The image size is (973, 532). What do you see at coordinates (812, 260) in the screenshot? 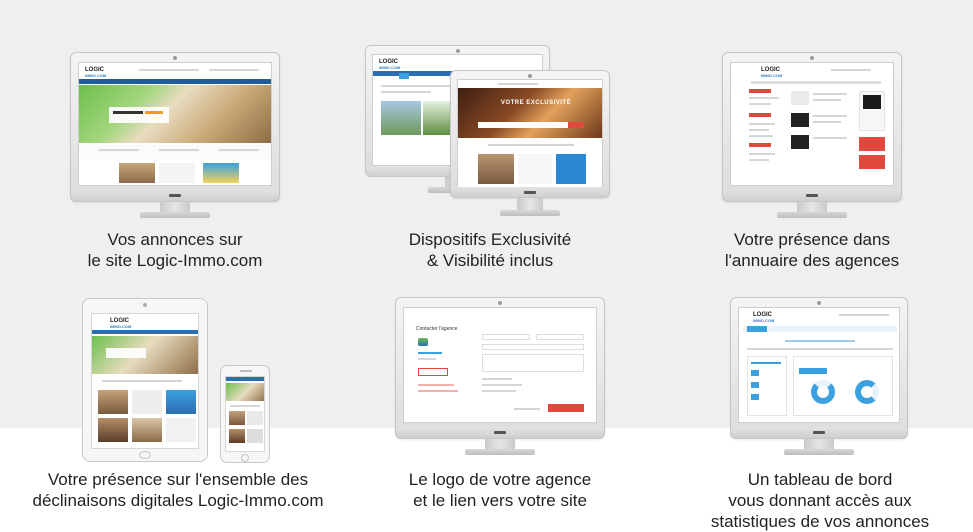
I see `caption-line: l'annuaire des agences` at bounding box center [812, 260].